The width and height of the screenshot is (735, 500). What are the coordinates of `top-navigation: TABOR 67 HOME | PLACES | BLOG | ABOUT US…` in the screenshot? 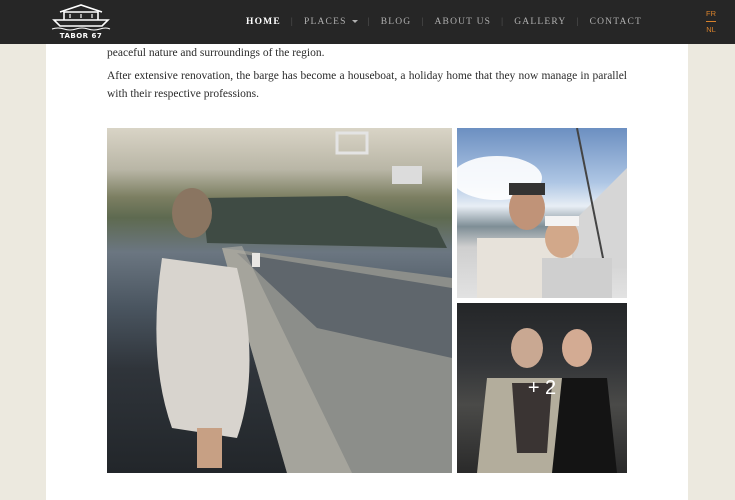 It's located at (367, 22).